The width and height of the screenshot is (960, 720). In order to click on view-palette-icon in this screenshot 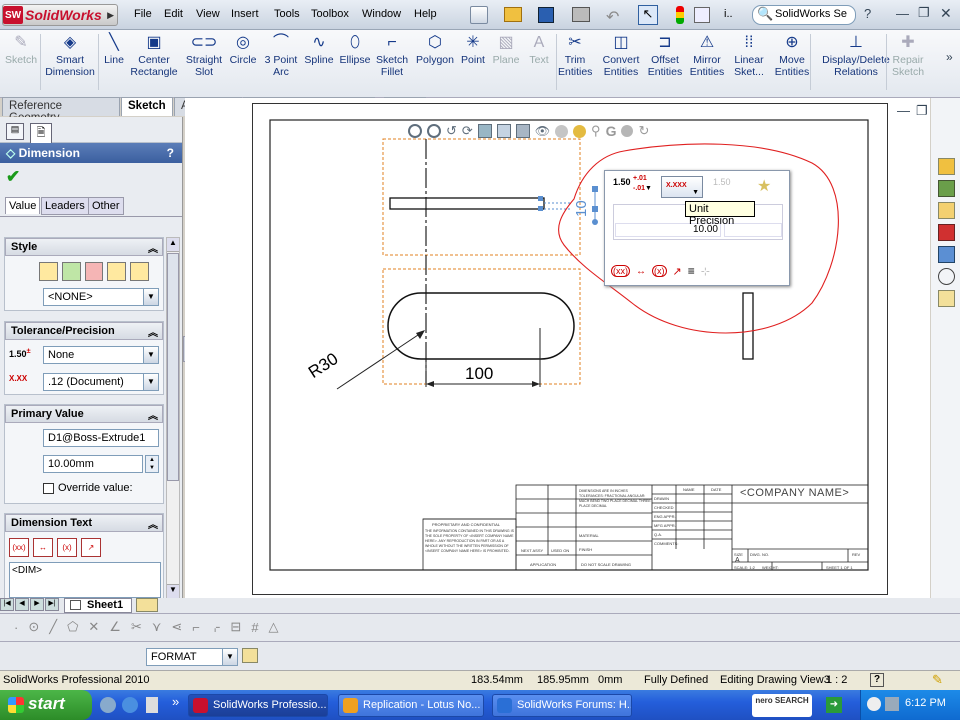, I will do `click(946, 254)`.